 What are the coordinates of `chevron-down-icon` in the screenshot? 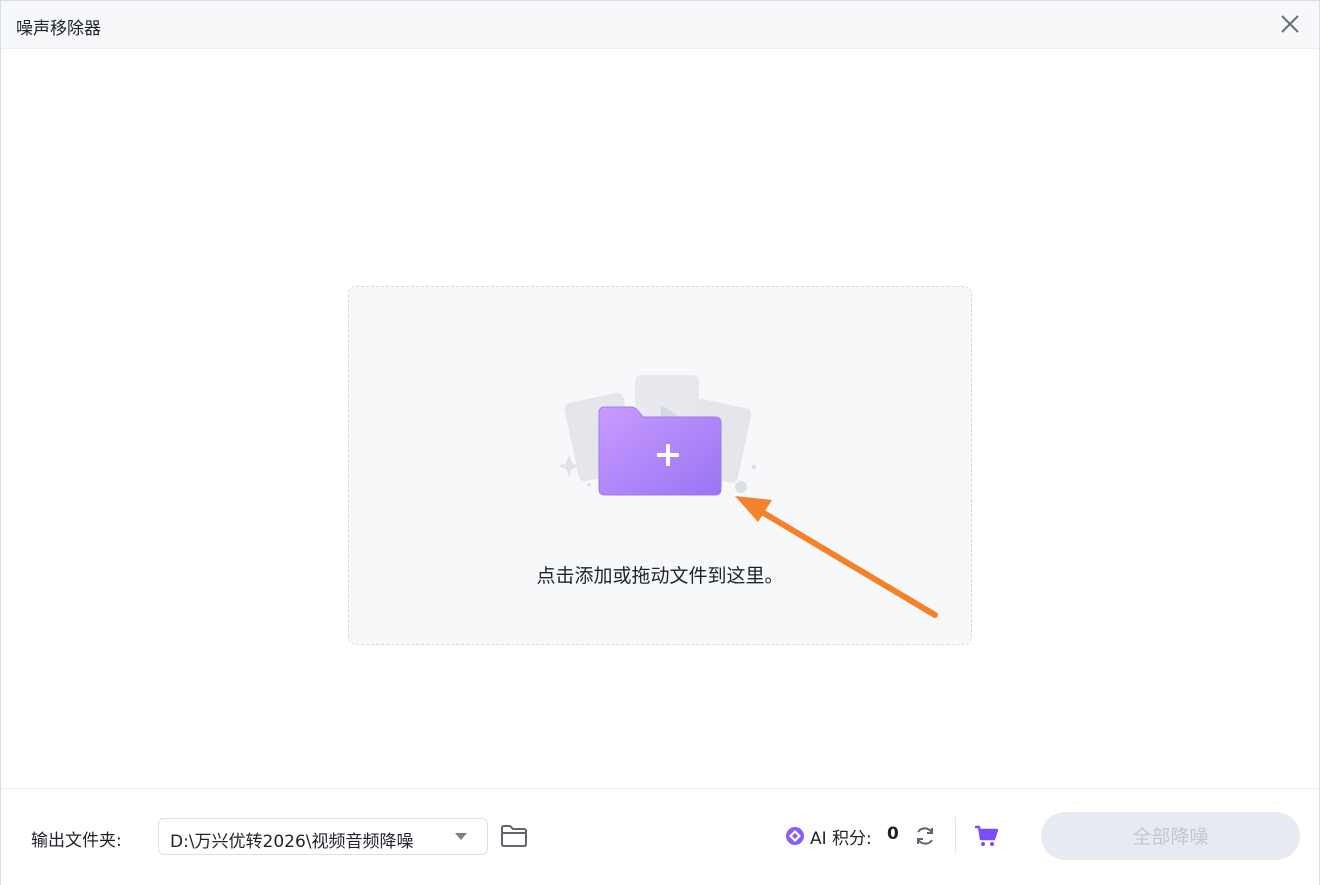 It's located at (461, 836).